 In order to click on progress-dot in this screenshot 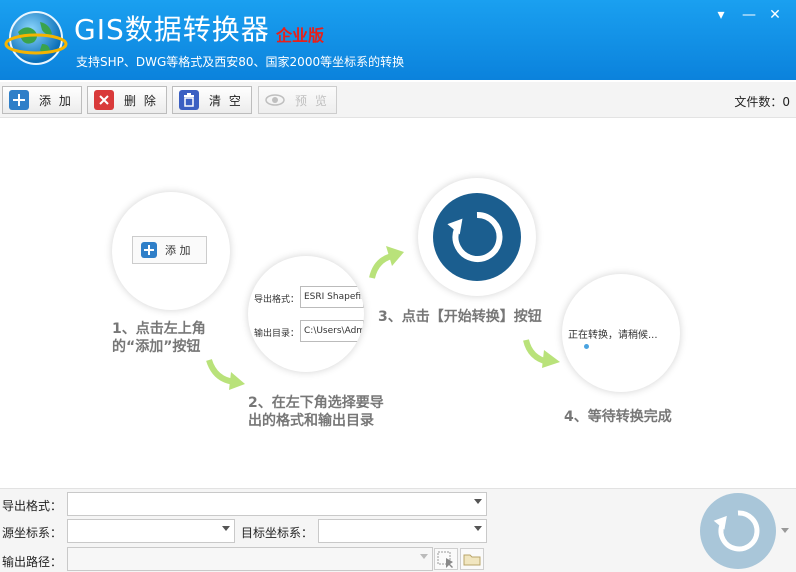, I will do `click(586, 346)`.